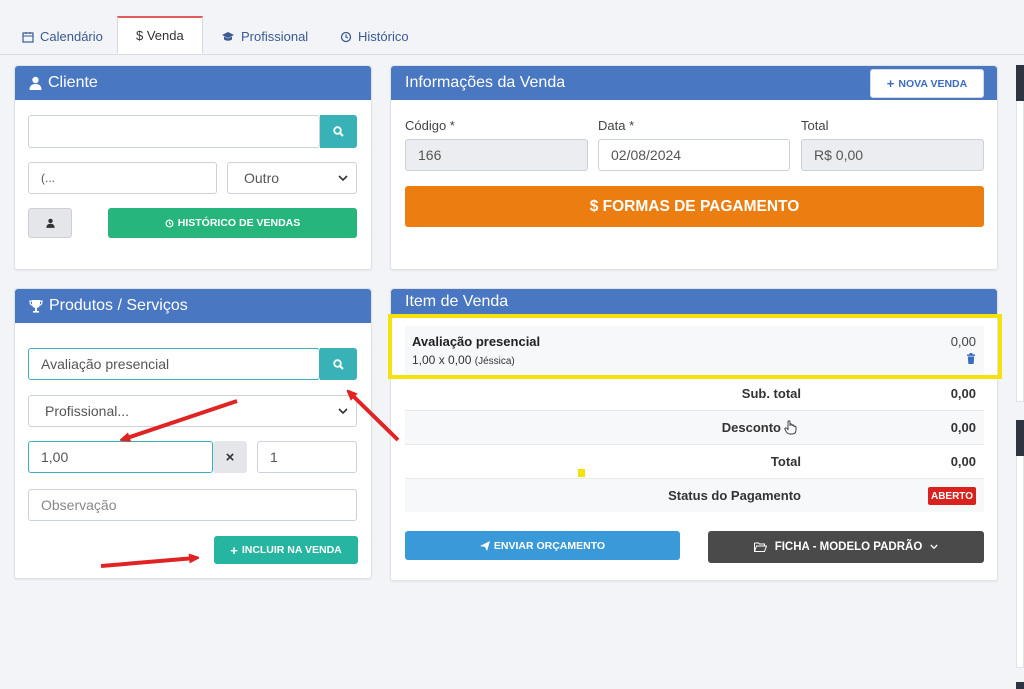  What do you see at coordinates (105, 364) in the screenshot?
I see `input-value: Avaliação presencial` at bounding box center [105, 364].